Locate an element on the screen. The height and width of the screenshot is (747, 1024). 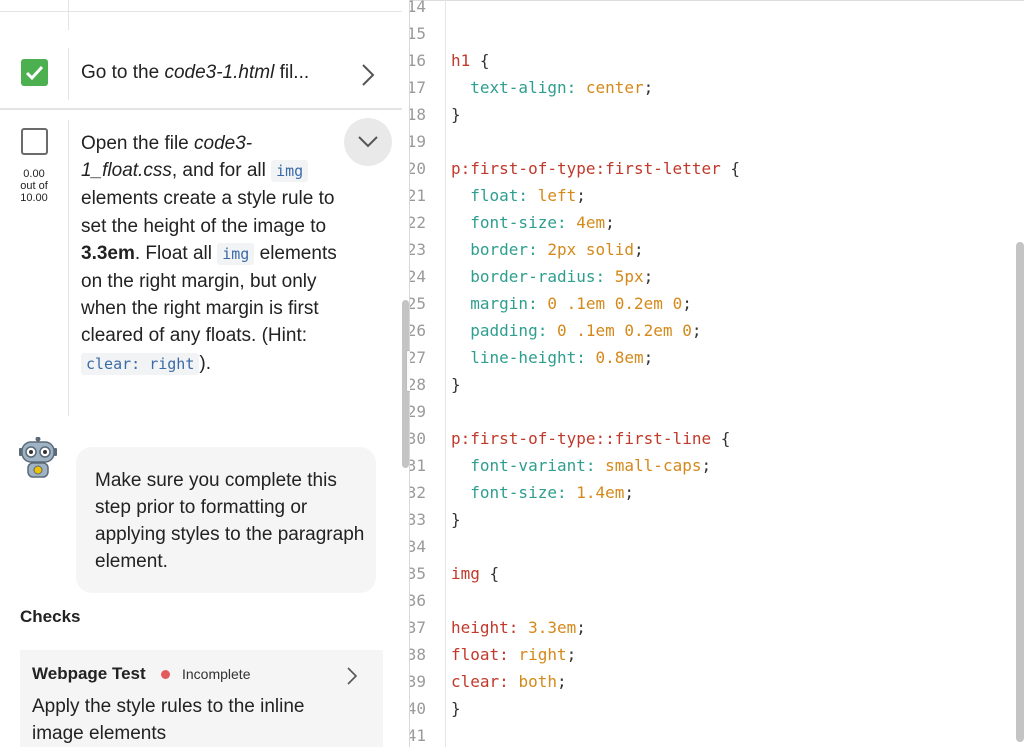
code-line: 20 p:first-of-type:first-letter { is located at coordinates (710, 168).